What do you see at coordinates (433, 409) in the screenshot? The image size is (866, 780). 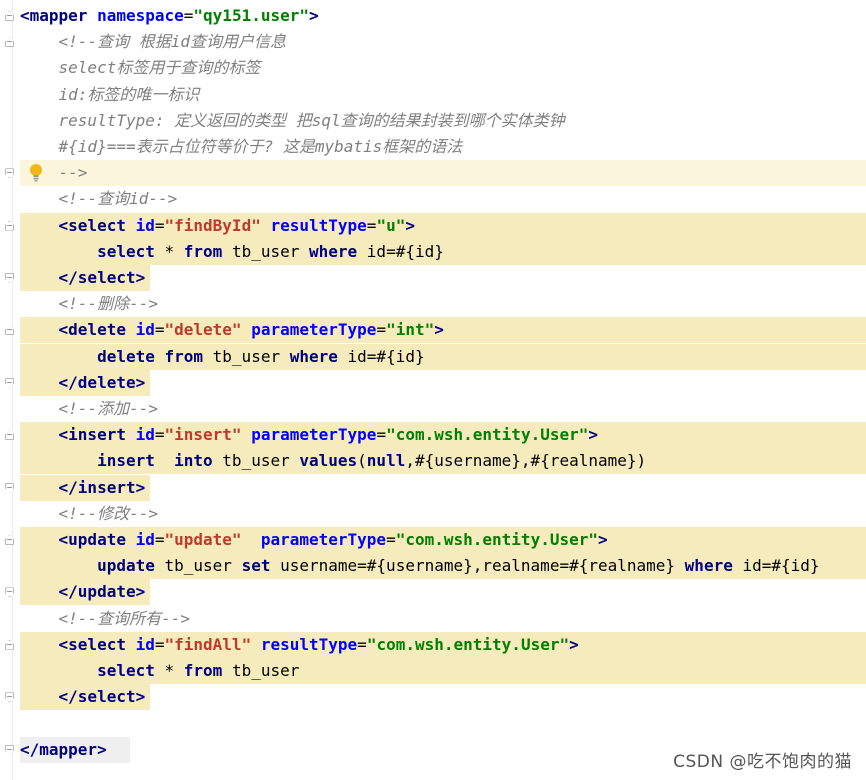 I see `code-line: <!--添加-->` at bounding box center [433, 409].